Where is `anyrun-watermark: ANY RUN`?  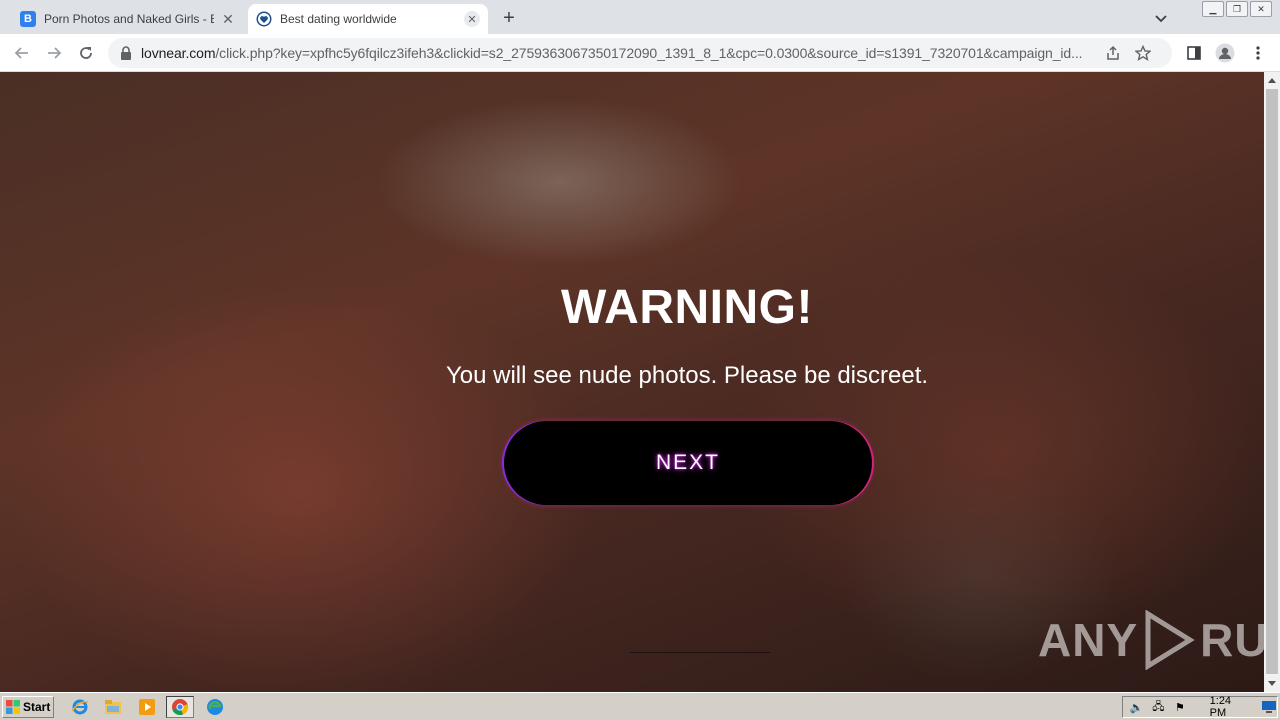 anyrun-watermark: ANY RUN is located at coordinates (1151, 640).